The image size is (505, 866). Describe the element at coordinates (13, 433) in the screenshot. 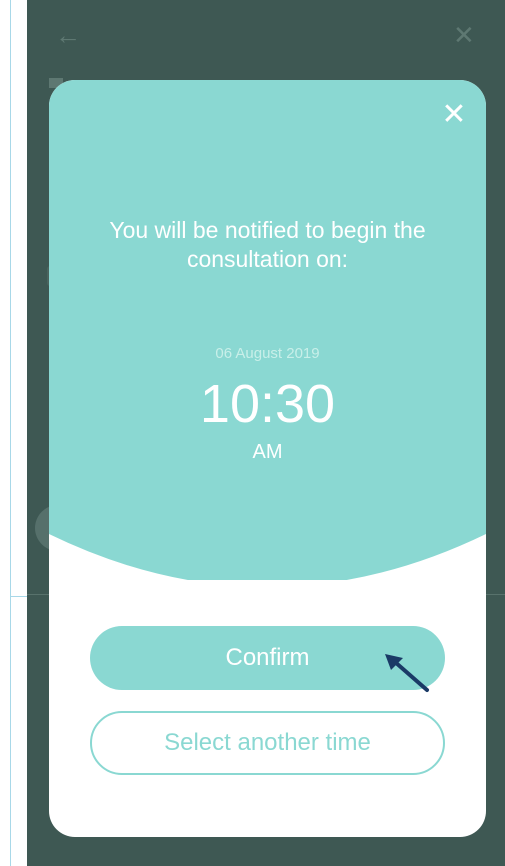

I see `left-margin` at that location.